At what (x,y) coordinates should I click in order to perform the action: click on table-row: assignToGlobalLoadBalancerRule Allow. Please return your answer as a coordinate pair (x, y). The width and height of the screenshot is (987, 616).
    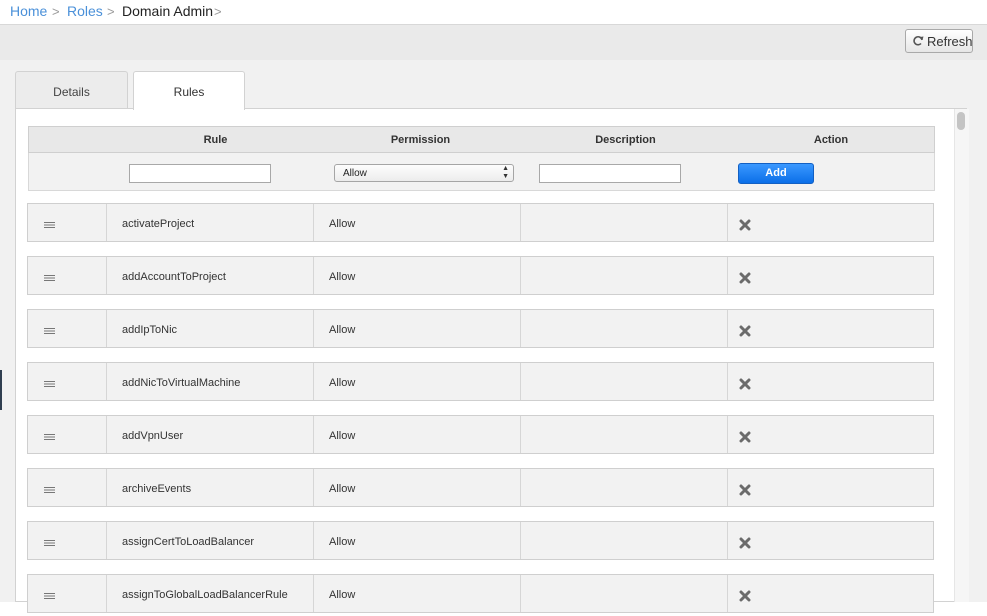
    Looking at the image, I should click on (480, 593).